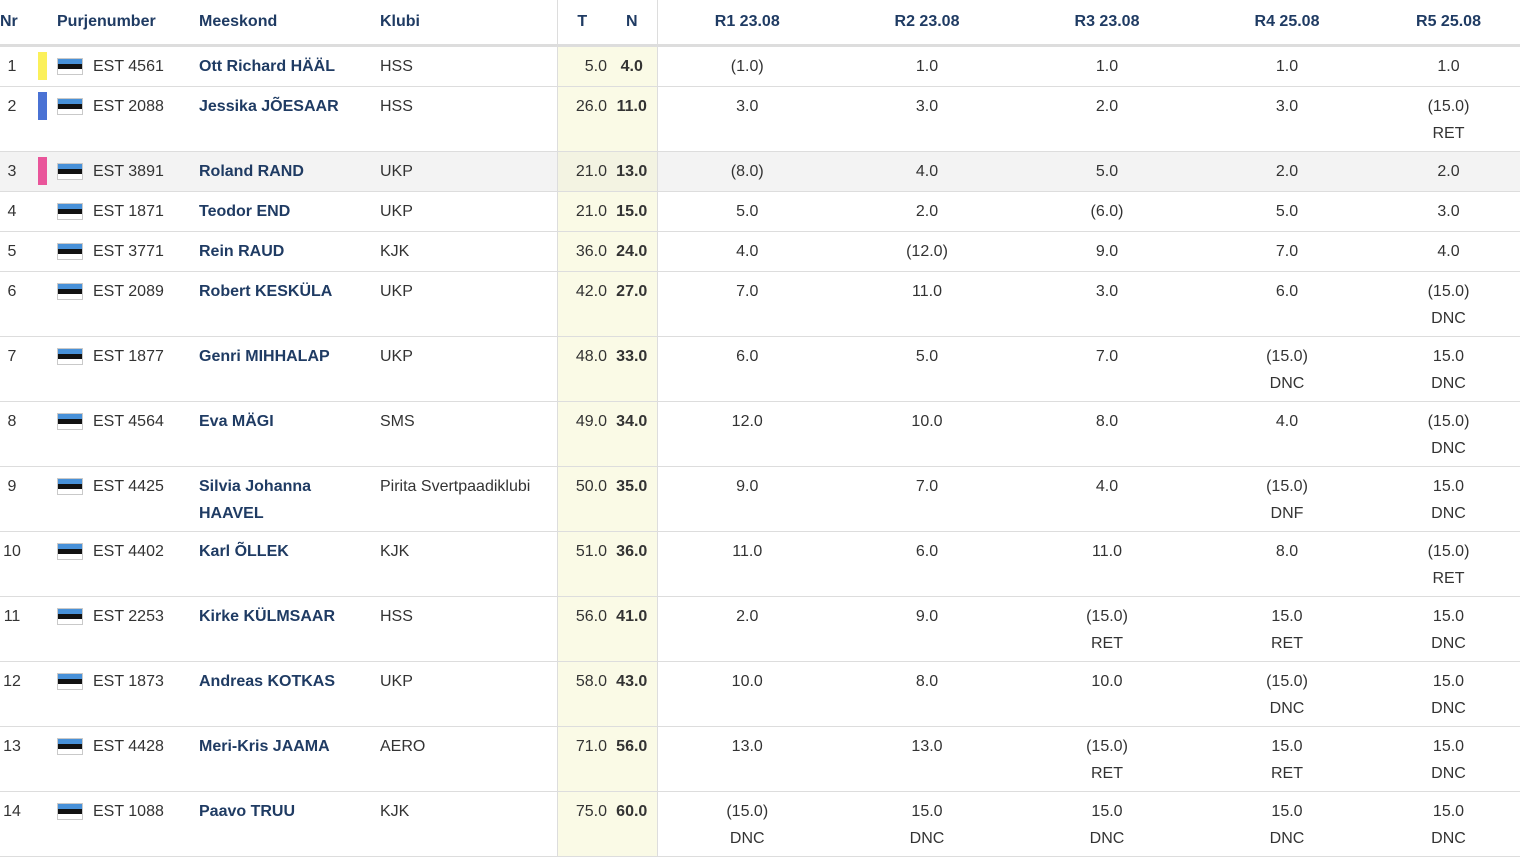 The width and height of the screenshot is (1520, 860). Describe the element at coordinates (582, 23) in the screenshot. I see `header-total: T` at that location.